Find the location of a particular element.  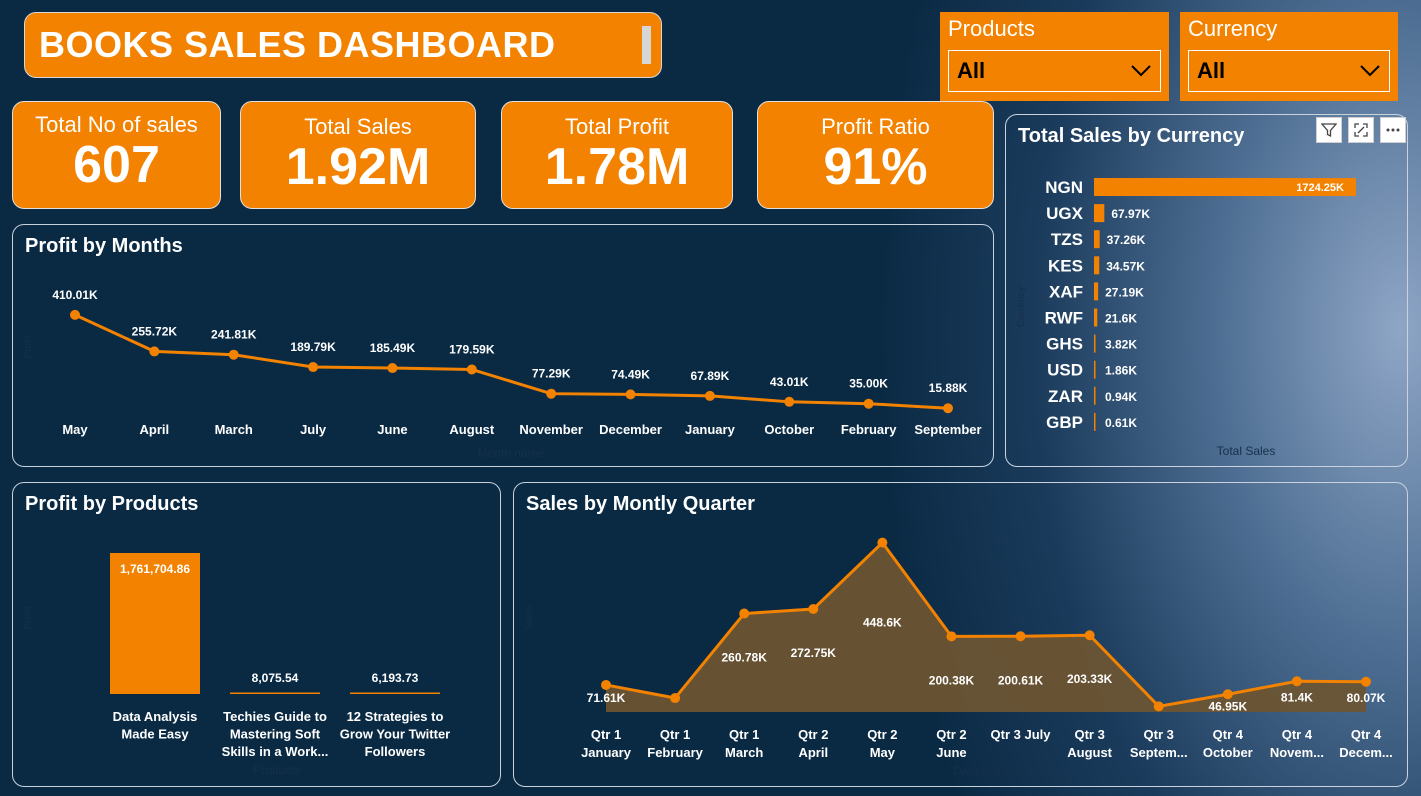

page-title: BOOKS SALES DASHBOARD is located at coordinates (297, 44).